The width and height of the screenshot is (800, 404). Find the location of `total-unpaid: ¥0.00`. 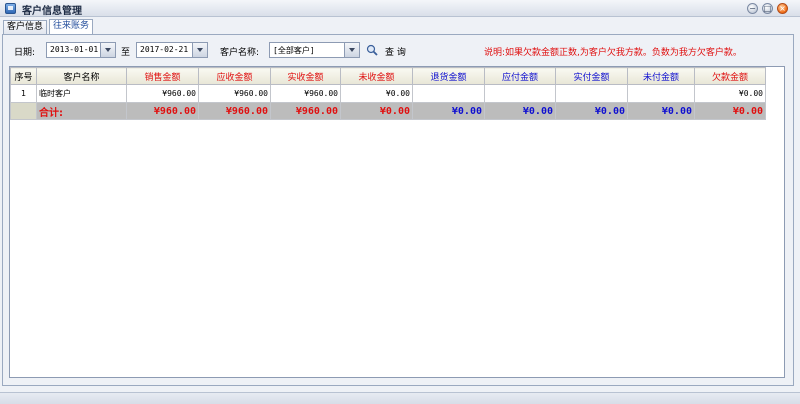

total-unpaid: ¥0.00 is located at coordinates (661, 111).